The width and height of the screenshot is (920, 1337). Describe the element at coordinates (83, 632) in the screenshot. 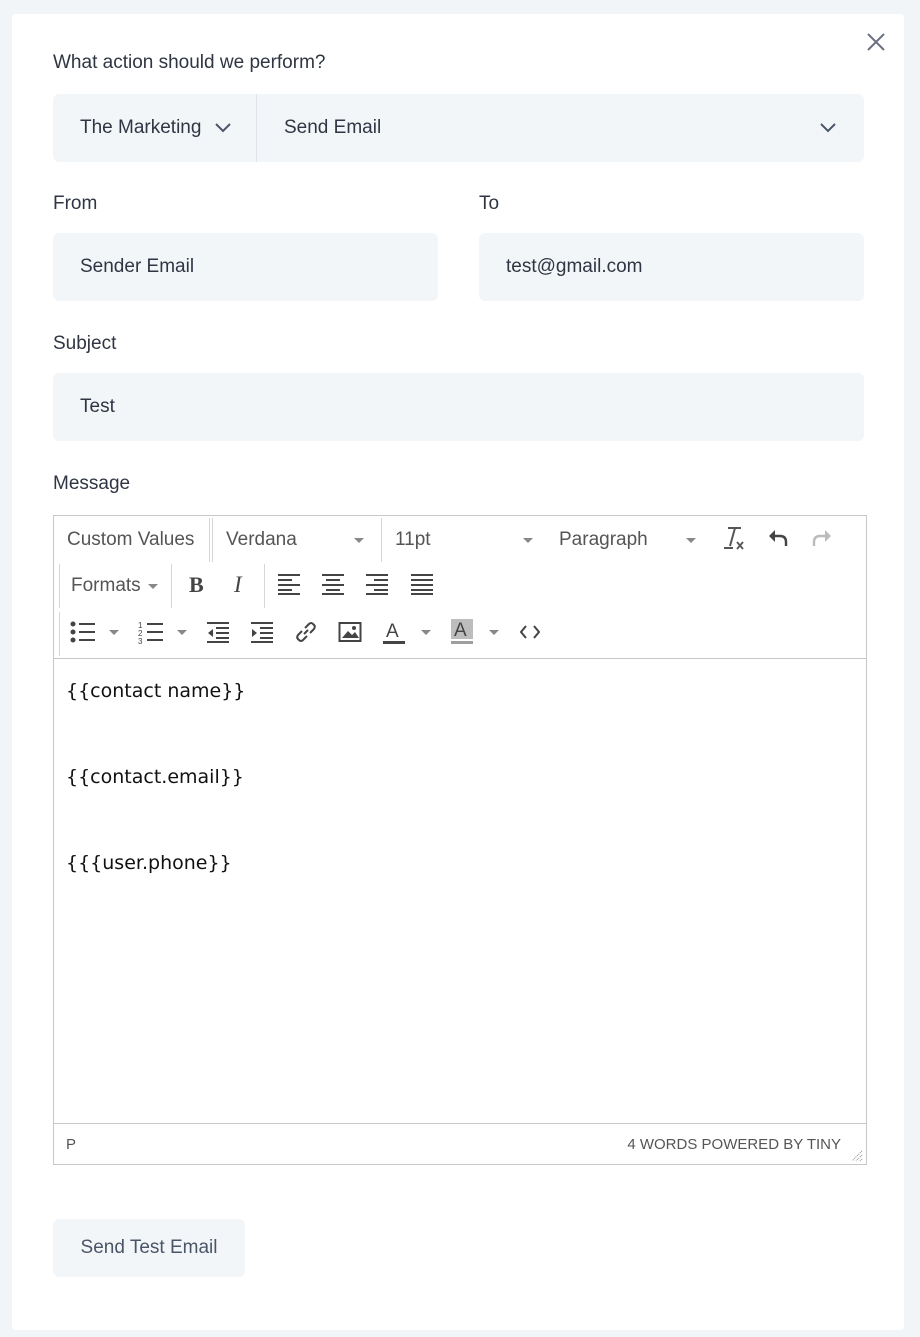

I see `bullet-list-icon` at that location.